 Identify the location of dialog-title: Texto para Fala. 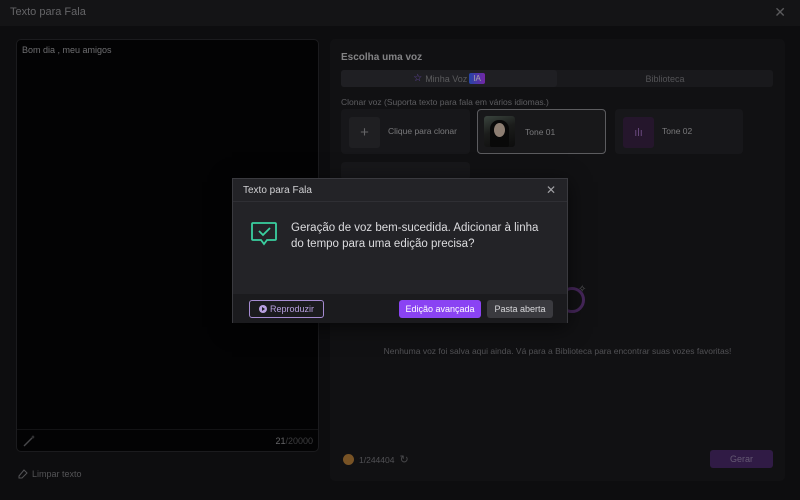
(277, 190).